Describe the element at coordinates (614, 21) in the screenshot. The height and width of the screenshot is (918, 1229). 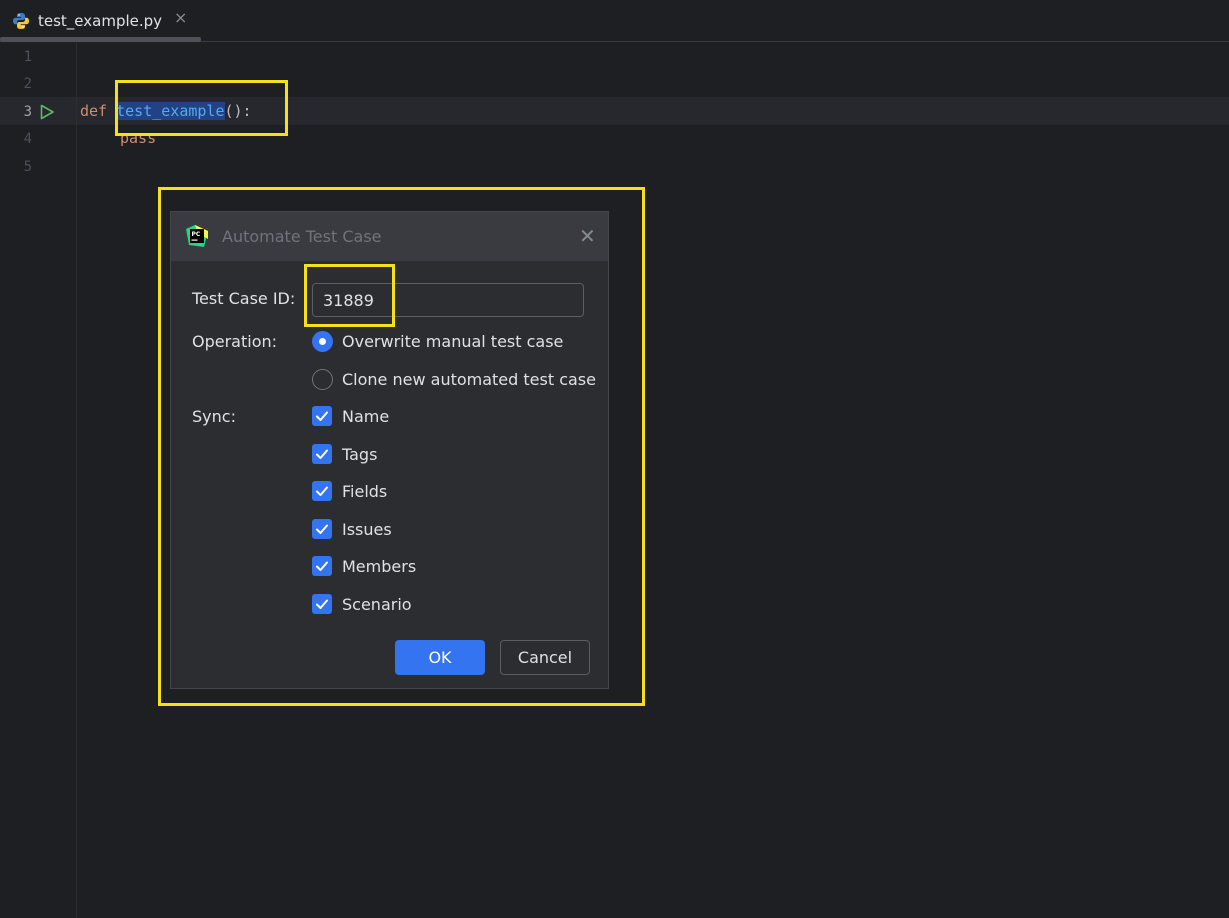
I see `editor-tab-bar: test_example.py ×` at that location.